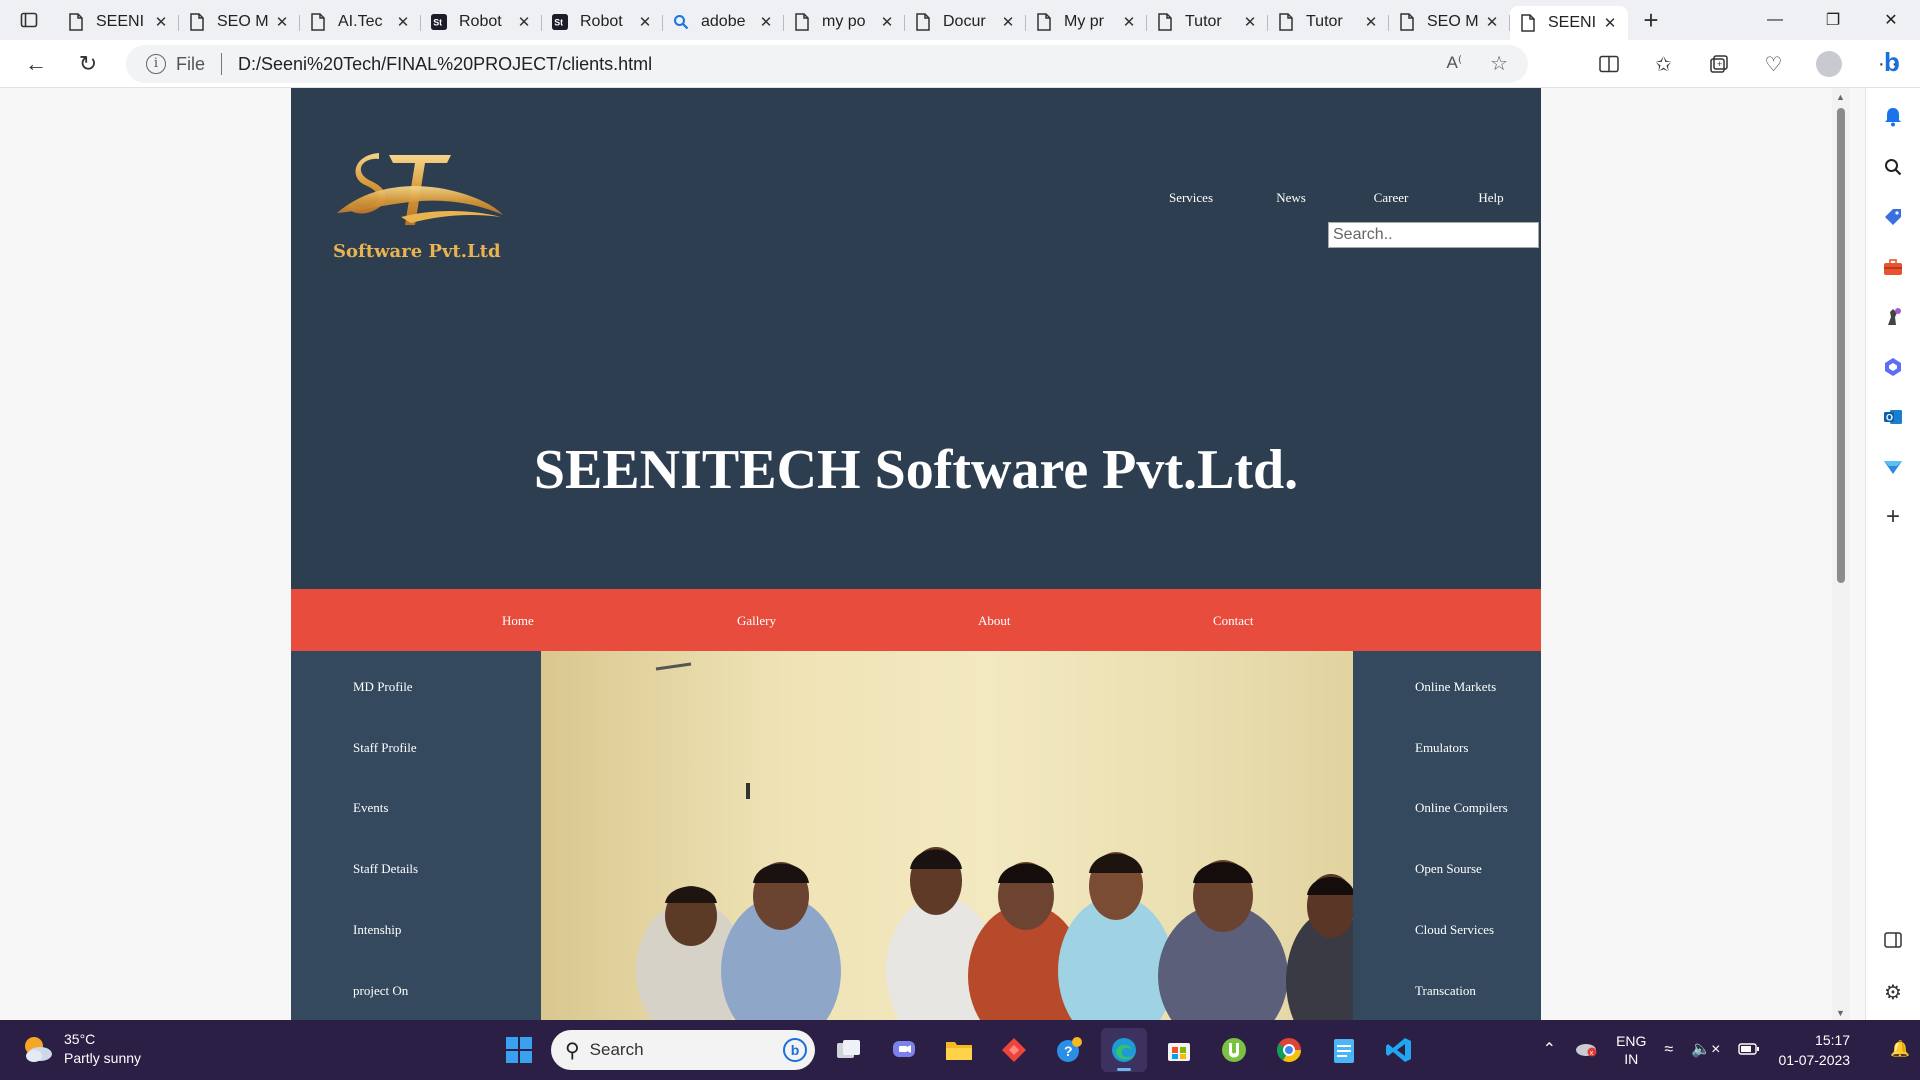 Image resolution: width=1920 pixels, height=1080 pixels. What do you see at coordinates (383, 687) in the screenshot?
I see `left-link-md-profile: MD Profile` at bounding box center [383, 687].